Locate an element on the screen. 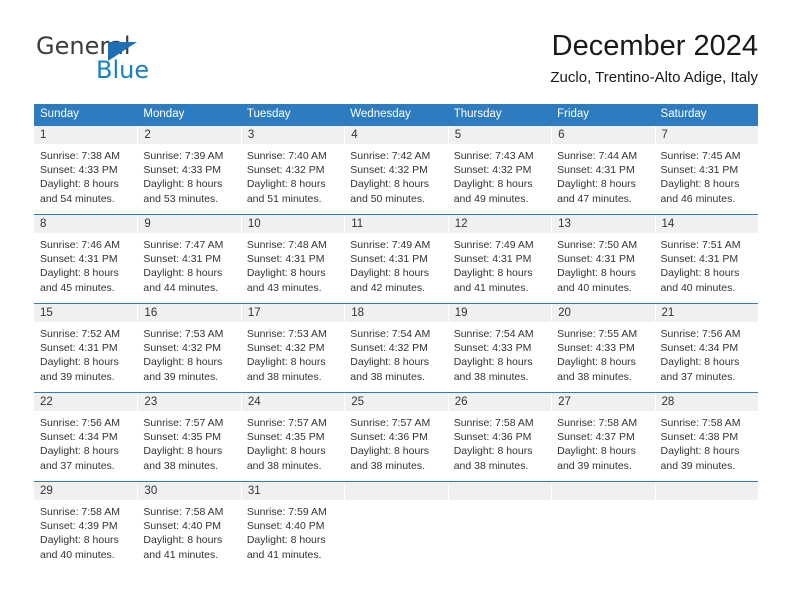 The image size is (792, 612). generalblue-logo: General Blue is located at coordinates (139, 60).